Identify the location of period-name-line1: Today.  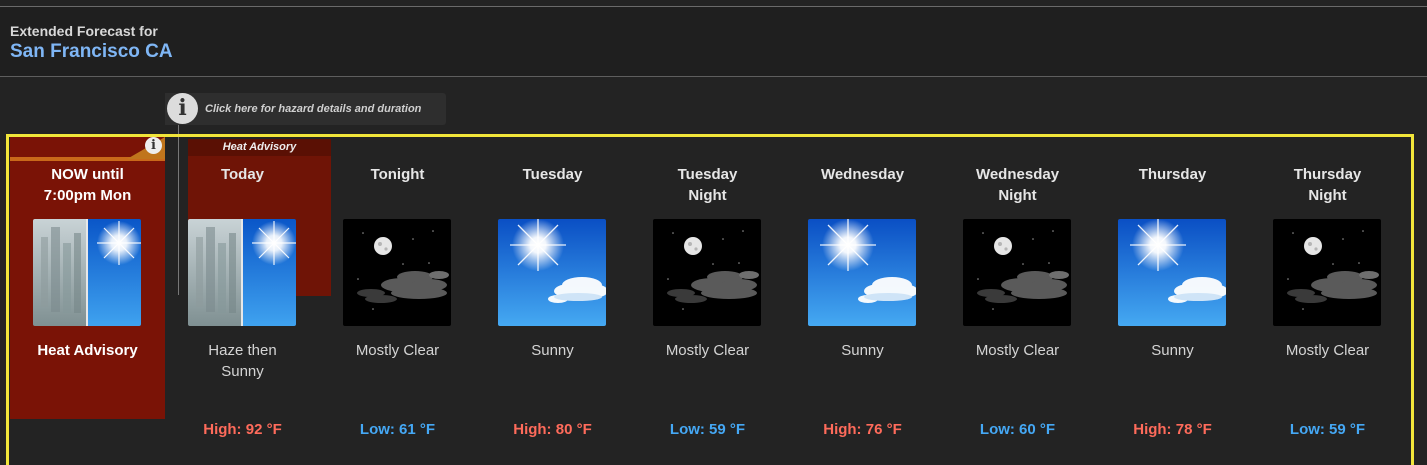
(242, 174).